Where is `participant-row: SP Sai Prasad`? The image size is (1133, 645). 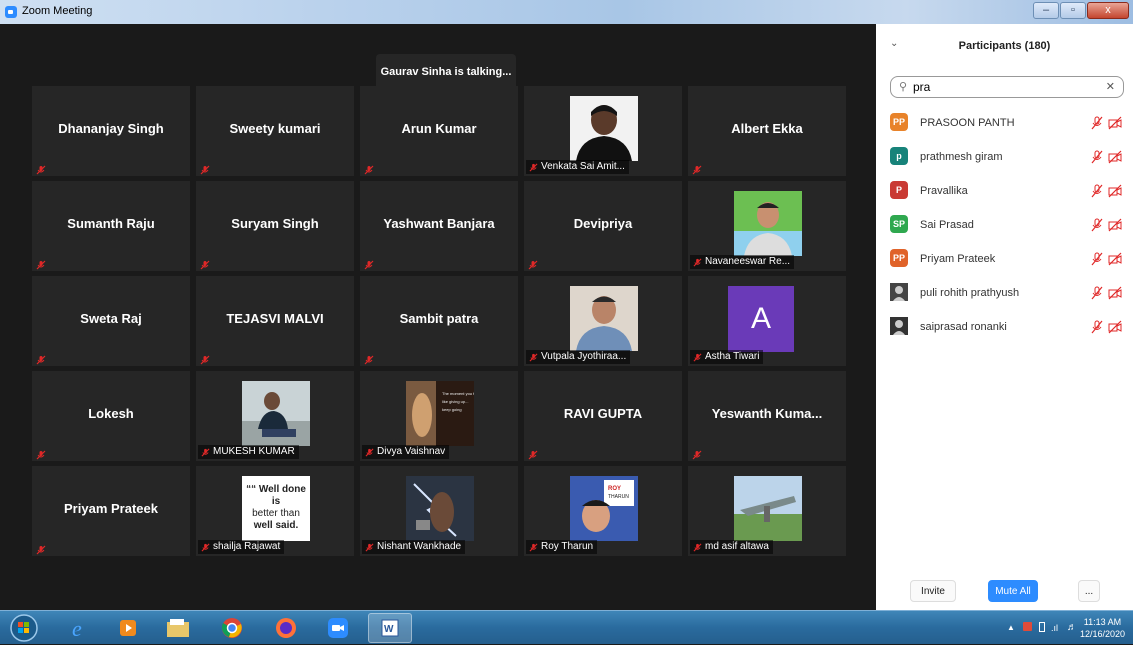
participant-row: SP Sai Prasad is located at coordinates (1004, 225).